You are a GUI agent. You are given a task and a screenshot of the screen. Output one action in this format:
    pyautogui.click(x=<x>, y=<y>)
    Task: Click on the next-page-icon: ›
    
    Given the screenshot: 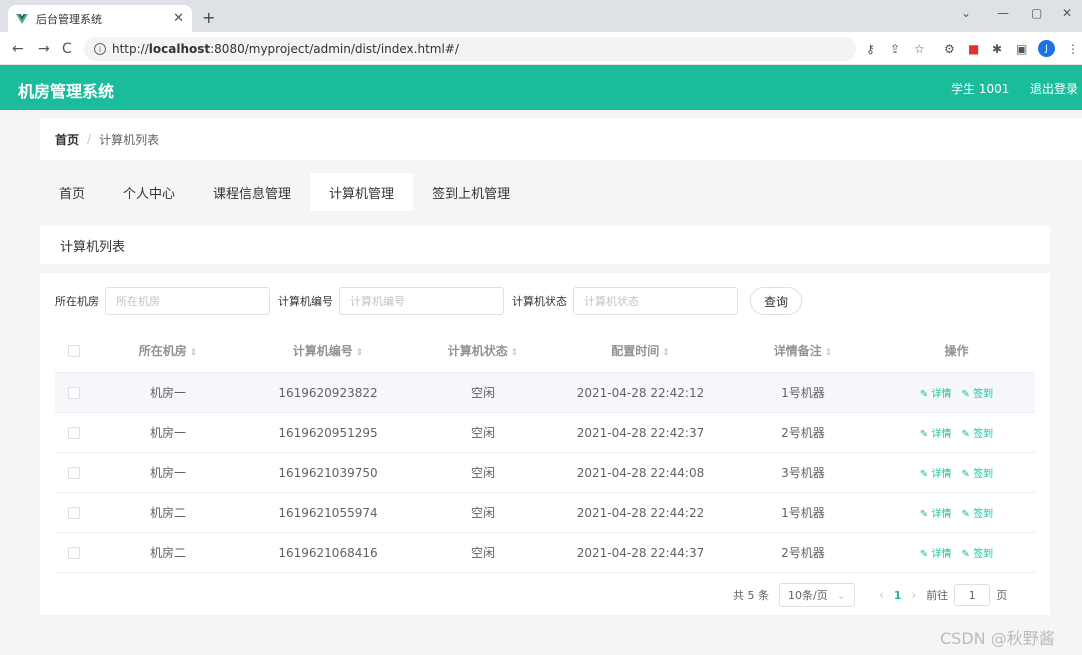 What is the action you would take?
    pyautogui.click(x=913, y=595)
    